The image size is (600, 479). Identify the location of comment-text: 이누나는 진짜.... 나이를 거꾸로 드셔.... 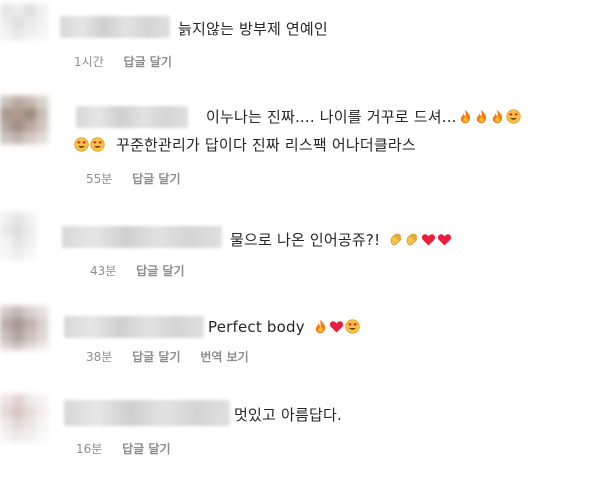
(363, 116).